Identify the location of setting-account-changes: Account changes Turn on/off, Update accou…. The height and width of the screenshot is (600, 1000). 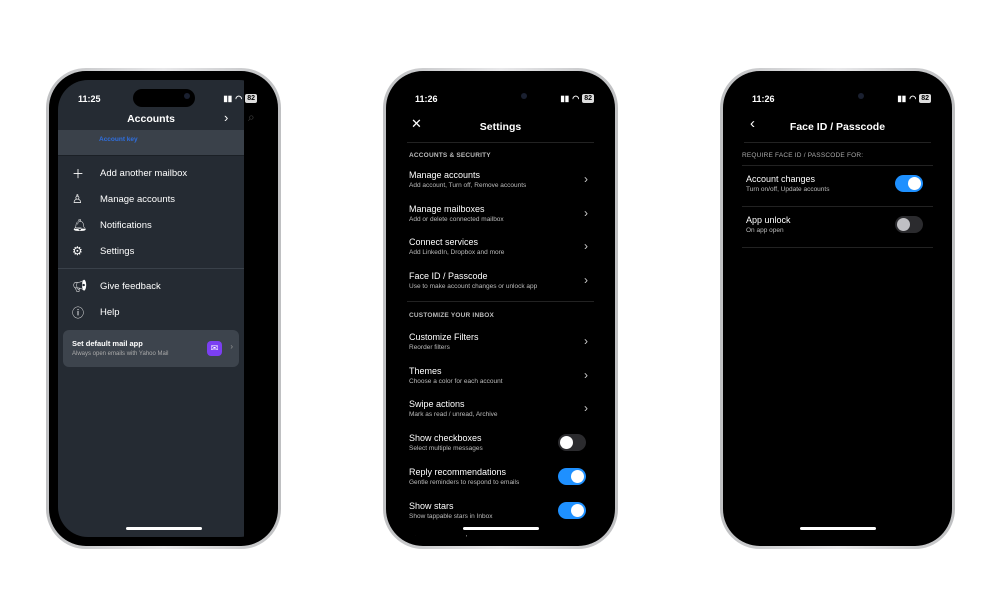
(837, 190).